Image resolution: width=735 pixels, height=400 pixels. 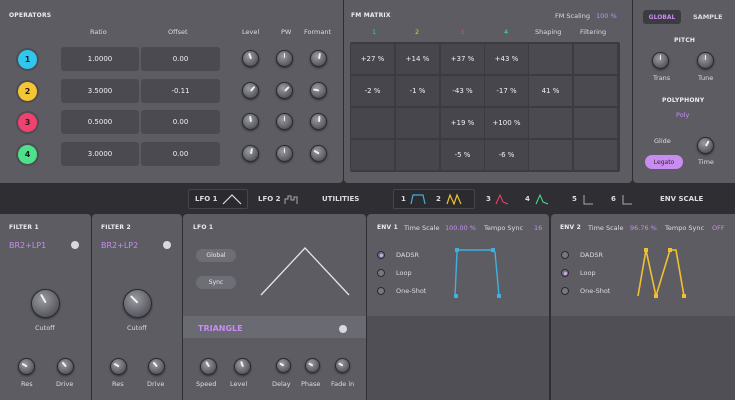 I want to click on filter1-type: BR2+LP1, so click(x=27, y=245).